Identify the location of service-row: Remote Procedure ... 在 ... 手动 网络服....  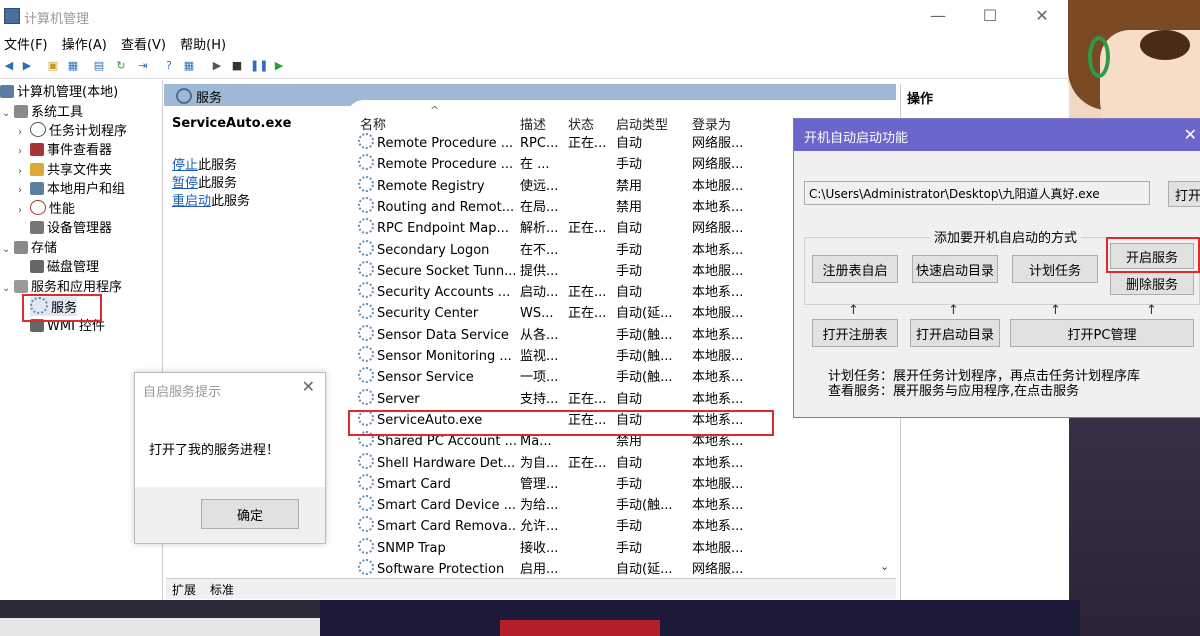
(556, 164).